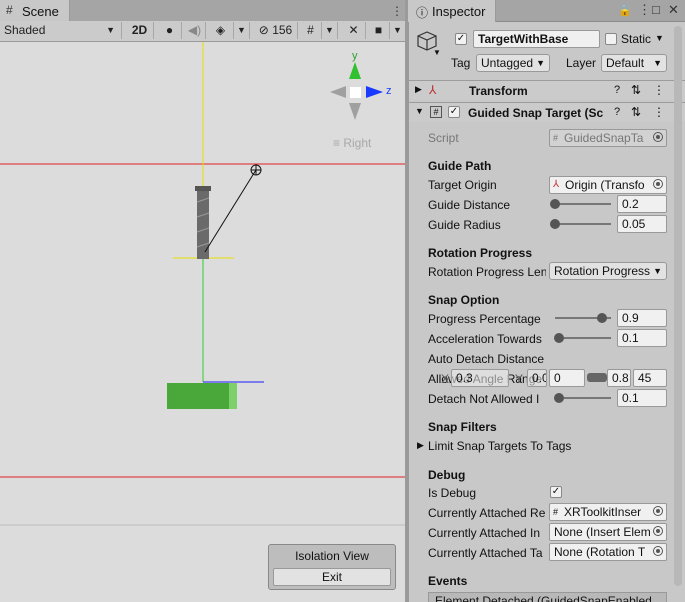 This screenshot has width=685, height=602. What do you see at coordinates (673, 10) in the screenshot?
I see `close-icon: ✕` at bounding box center [673, 10].